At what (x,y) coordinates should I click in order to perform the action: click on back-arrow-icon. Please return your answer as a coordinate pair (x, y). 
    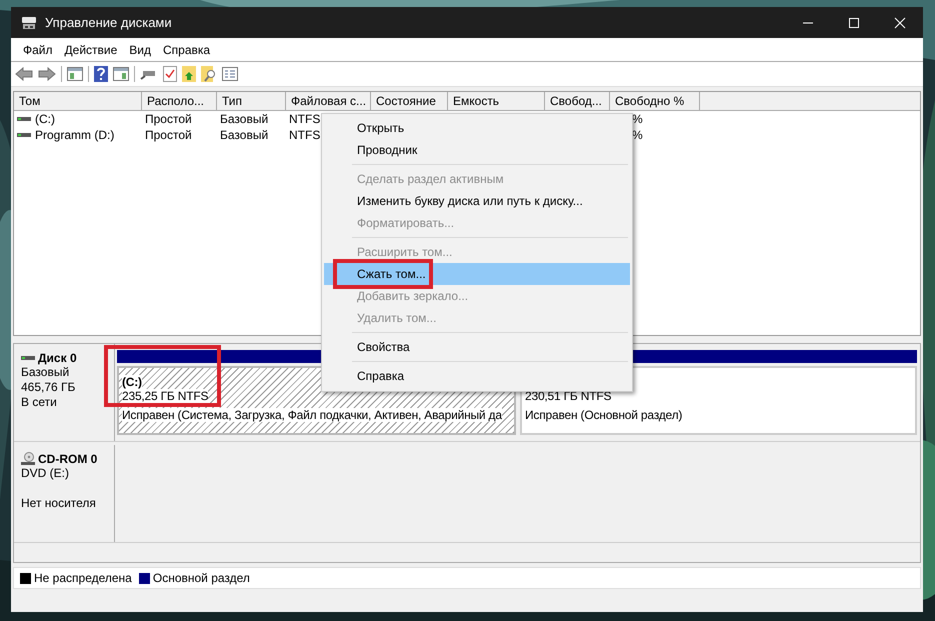
    Looking at the image, I should click on (24, 74).